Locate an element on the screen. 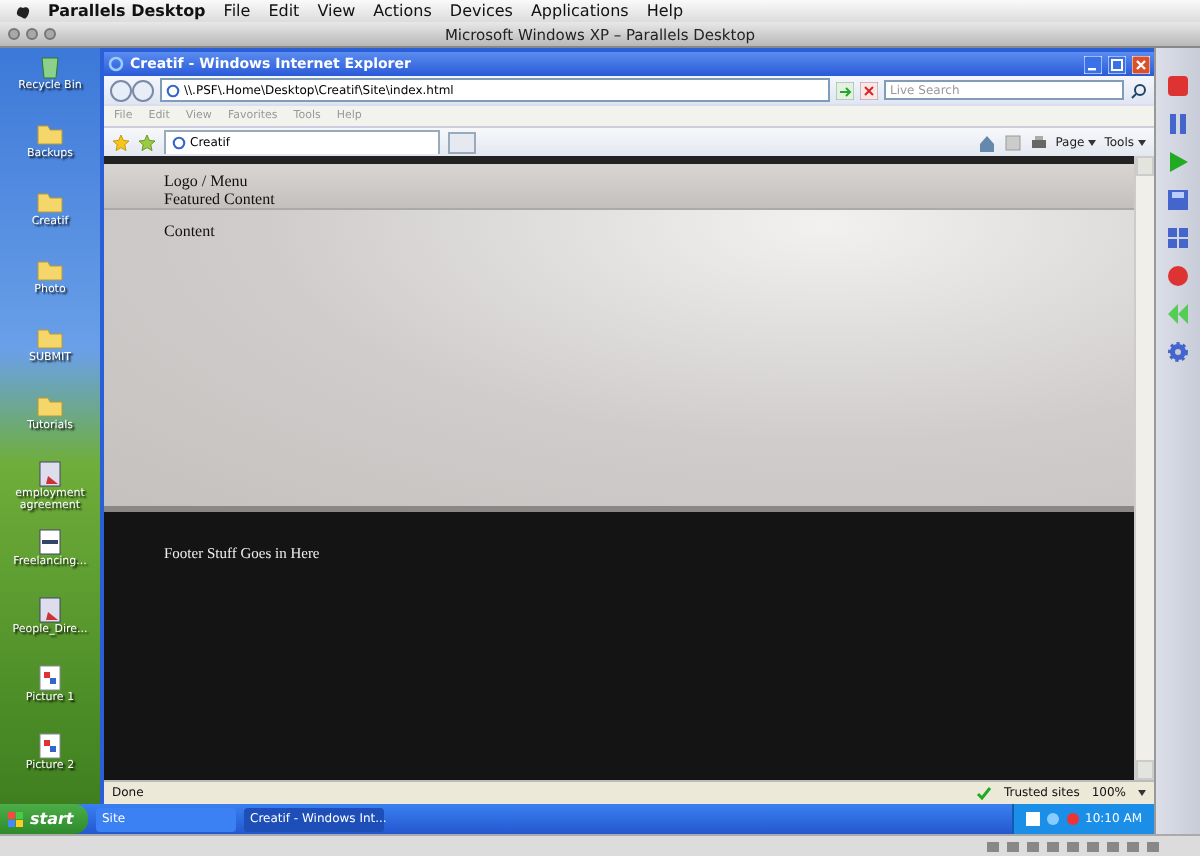 Image resolution: width=1200 pixels, height=856 pixels. header-text: Logo / Menu is located at coordinates (207, 181).